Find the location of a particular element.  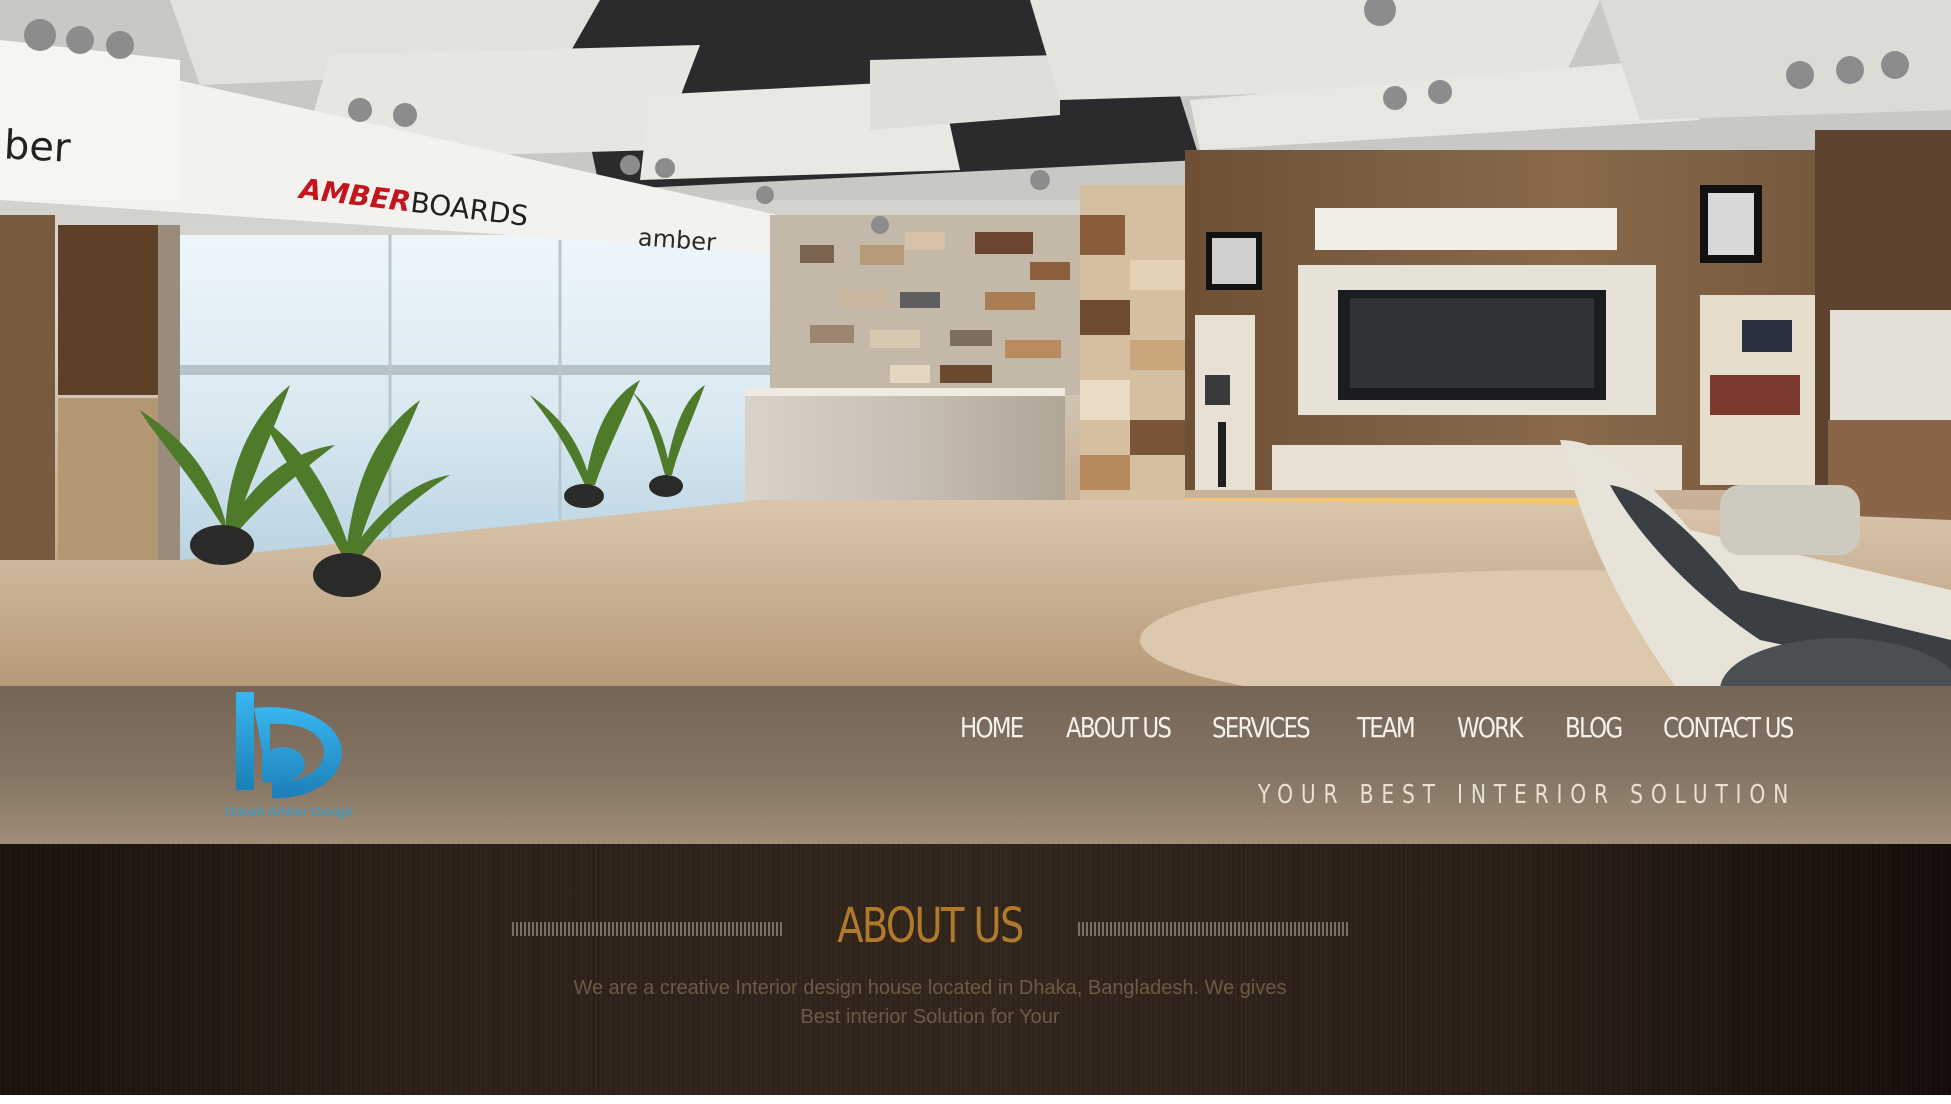

logo-text: Dream Amber Design is located at coordinates (289, 811).